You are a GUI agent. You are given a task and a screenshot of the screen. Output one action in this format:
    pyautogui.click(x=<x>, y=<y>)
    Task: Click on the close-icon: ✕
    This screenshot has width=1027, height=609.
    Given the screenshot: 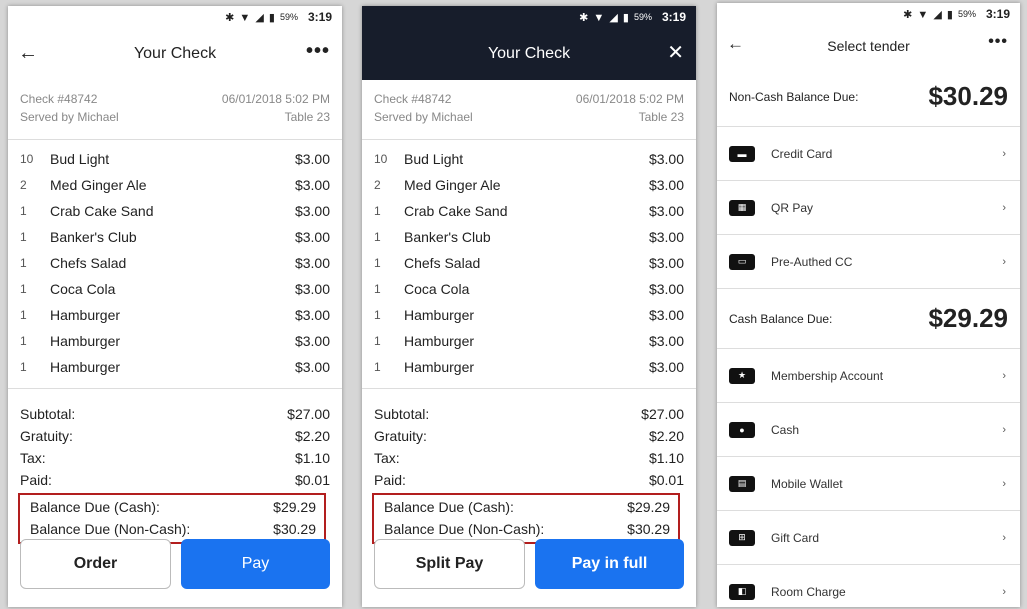 What is the action you would take?
    pyautogui.click(x=675, y=52)
    